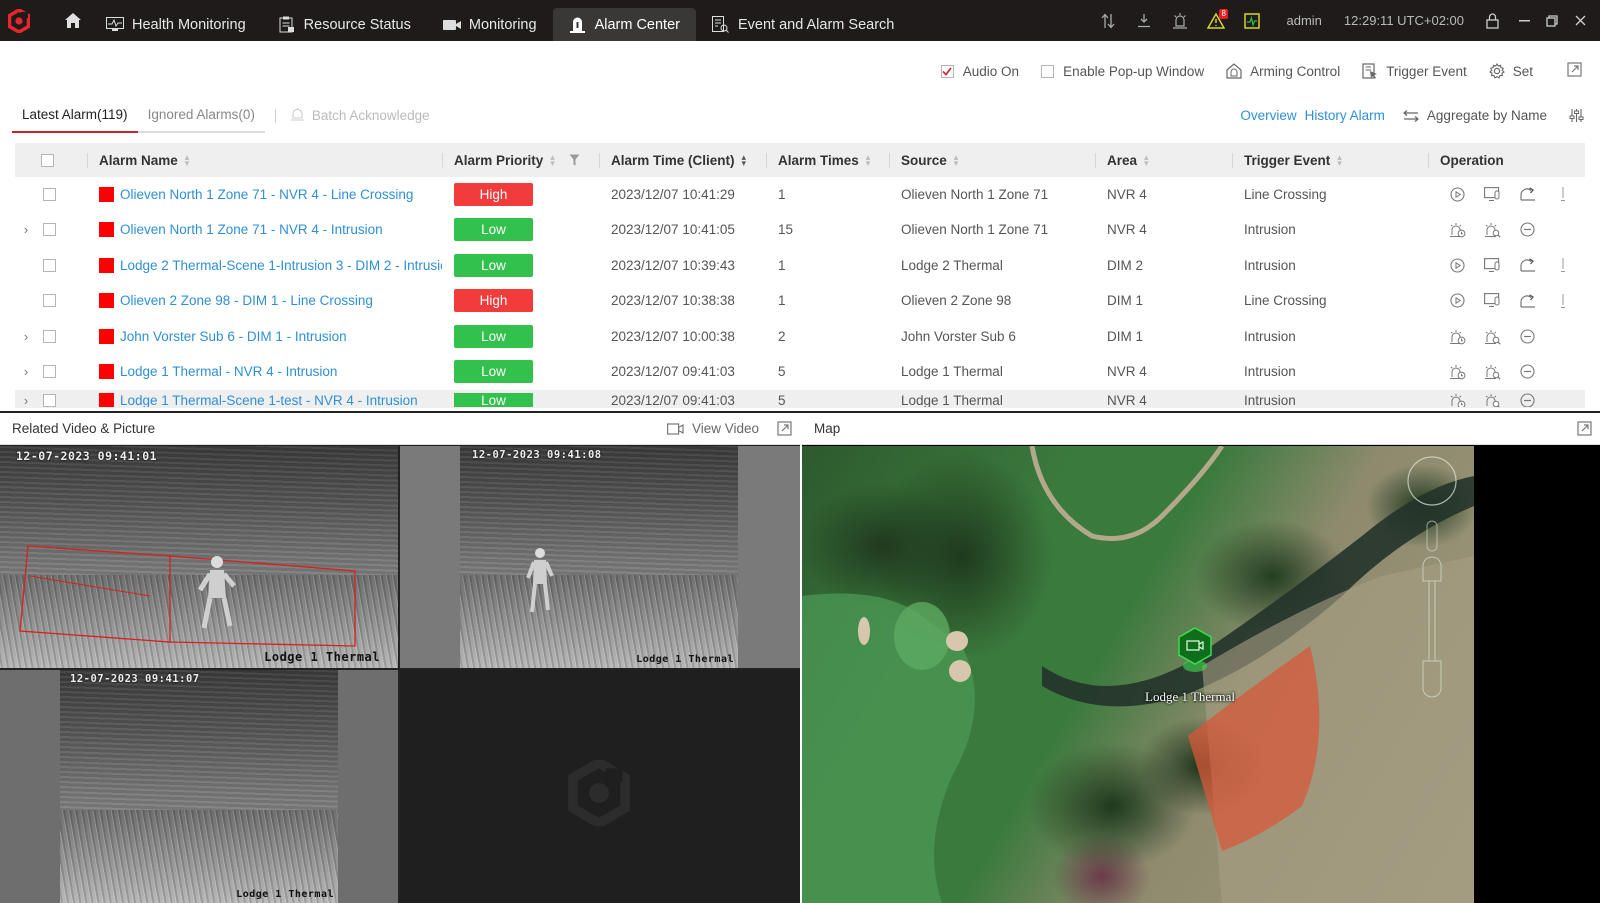  Describe the element at coordinates (827, 160) in the screenshot. I see `col-alarm-times: Alarm Times ▴ ▾` at that location.